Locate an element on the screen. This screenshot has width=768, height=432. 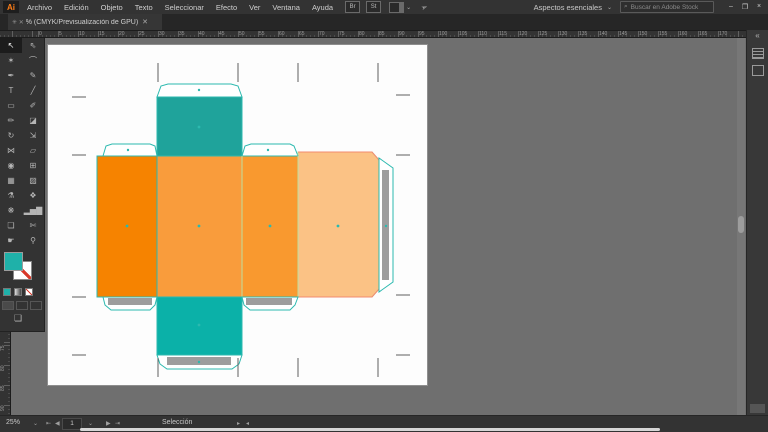
draw-behind-button is located at coordinates (22, 305).